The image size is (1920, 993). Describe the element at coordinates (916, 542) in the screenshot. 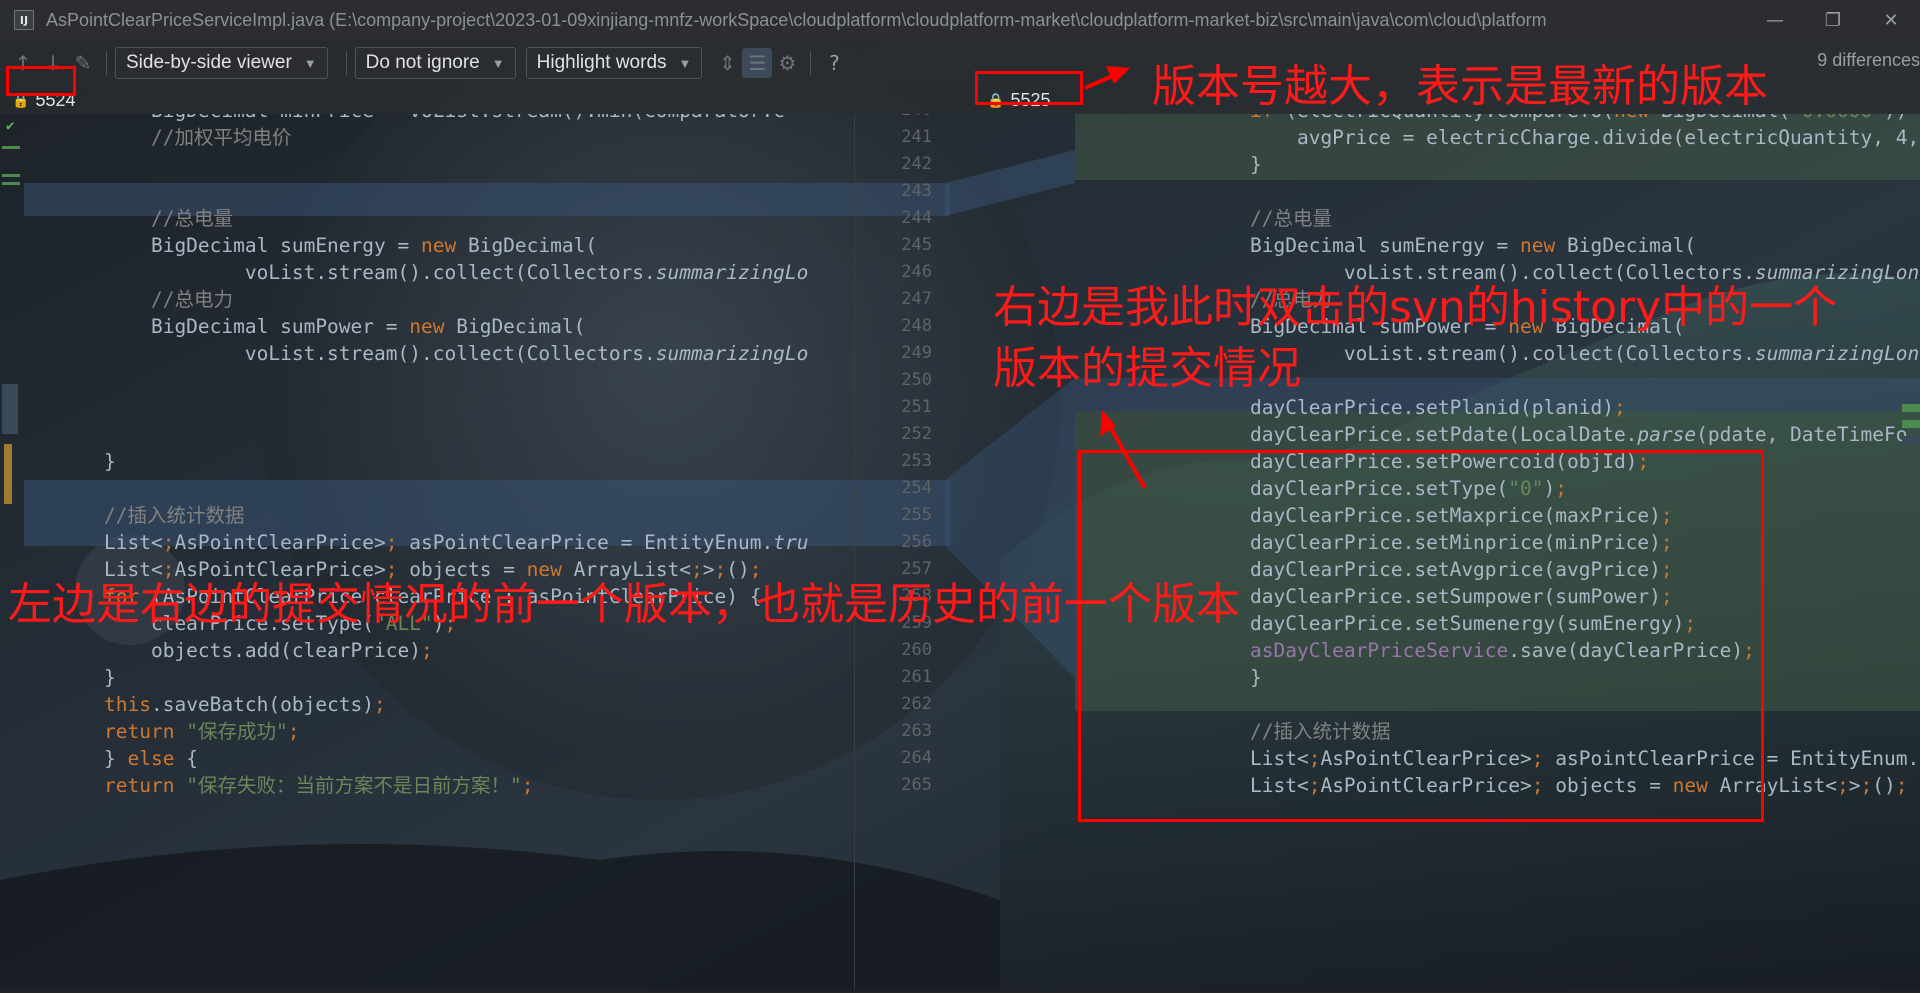

I see `line-number: 256` at that location.